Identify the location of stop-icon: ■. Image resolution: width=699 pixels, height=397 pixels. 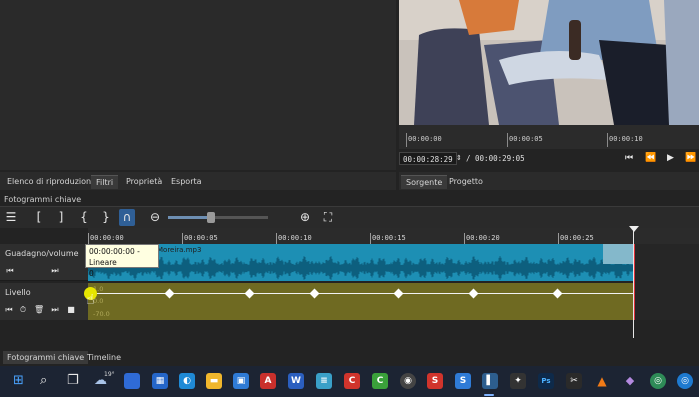
(71, 309).